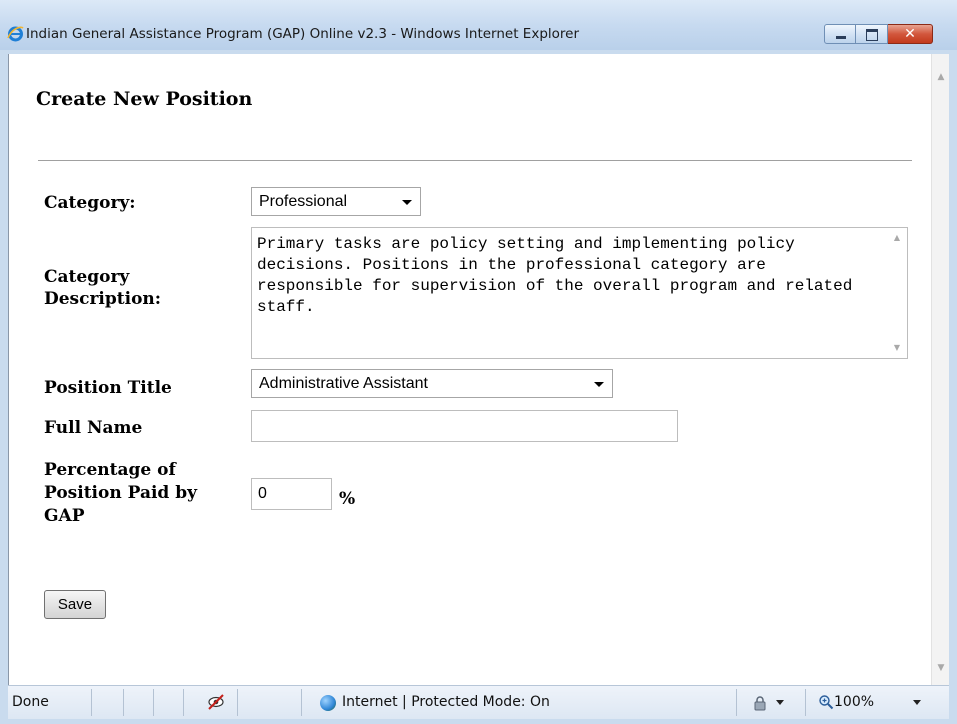 This screenshot has height=724, width=957. What do you see at coordinates (216, 702) in the screenshot?
I see `privacy-eye-icon` at bounding box center [216, 702].